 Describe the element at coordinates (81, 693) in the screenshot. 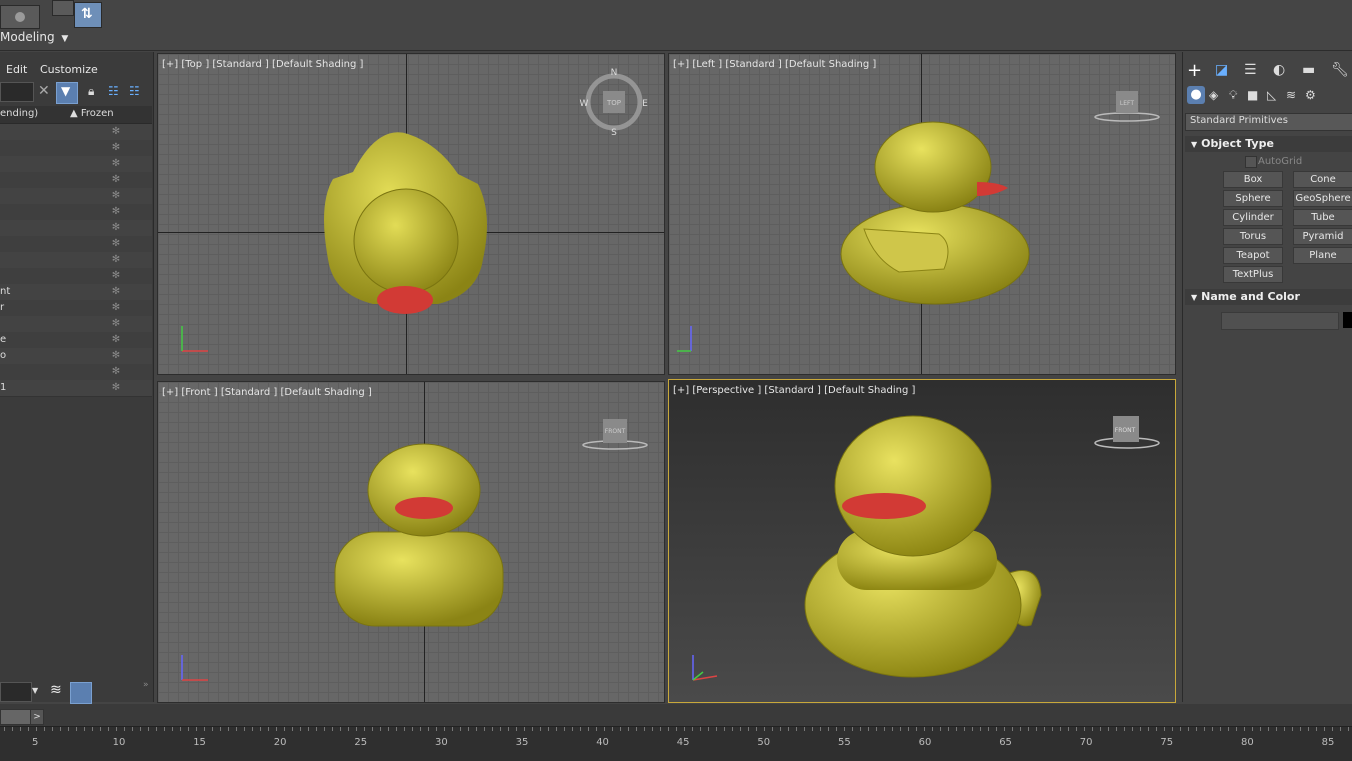

I see `scene-explorer-button` at that location.